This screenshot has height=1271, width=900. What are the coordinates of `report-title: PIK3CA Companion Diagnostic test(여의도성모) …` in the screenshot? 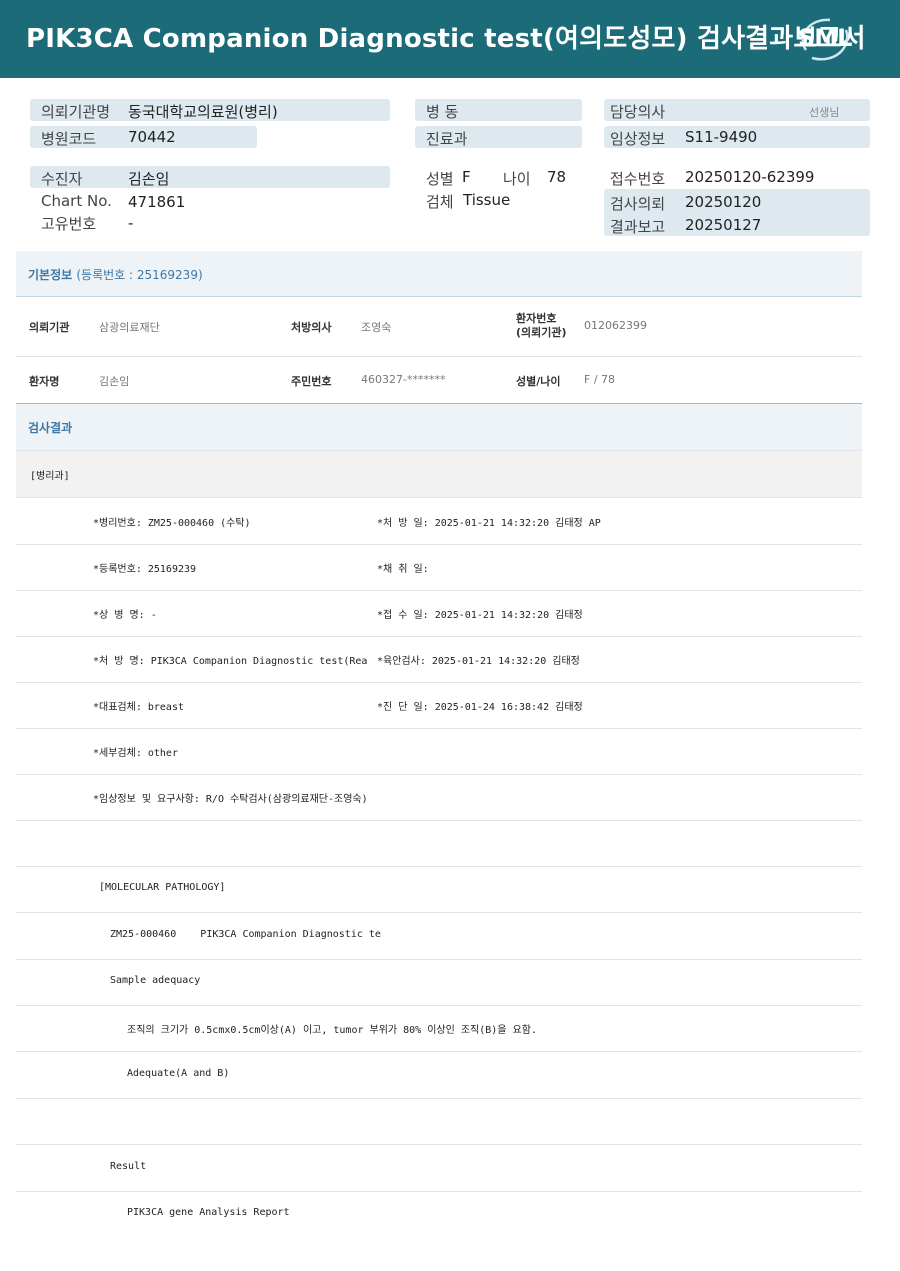 It's located at (446, 39).